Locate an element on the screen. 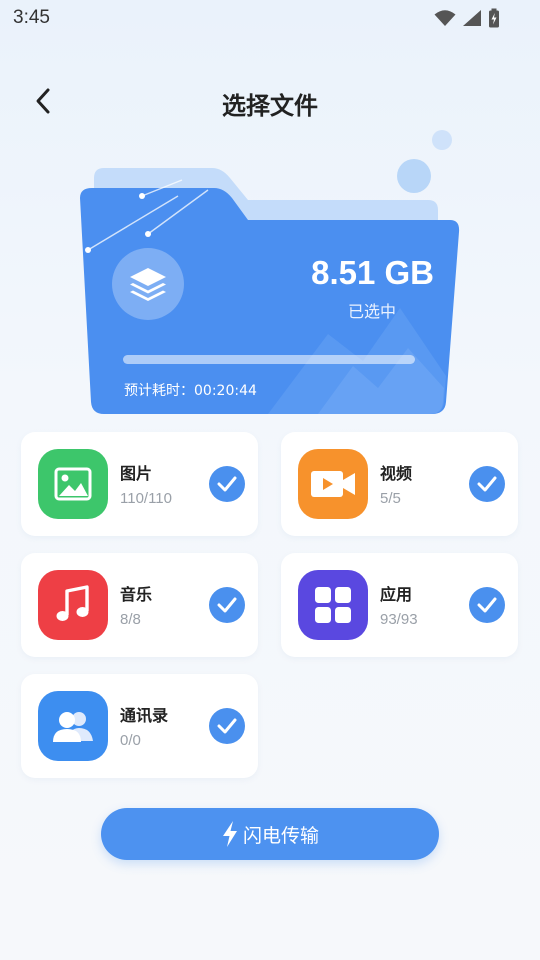 This screenshot has height=960, width=540. battery-icon is located at coordinates (494, 18).